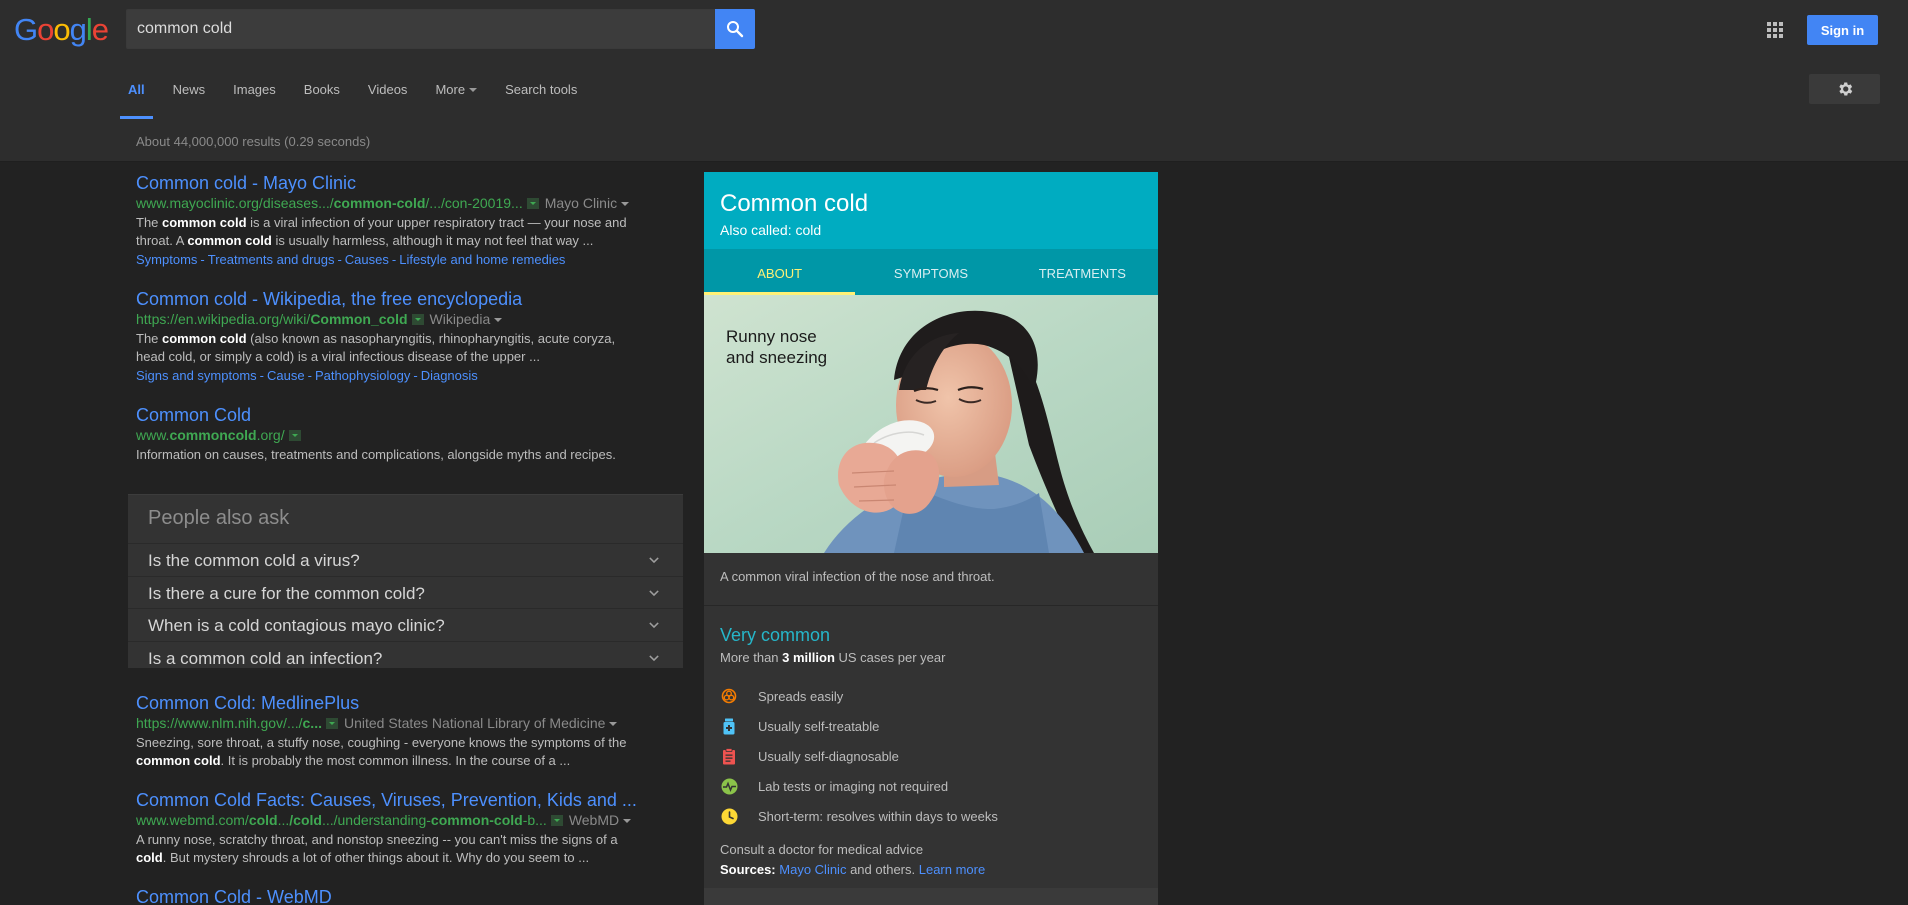 The image size is (1908, 905). I want to click on result-title-link: Common Cold - WebMD, so click(391, 895).